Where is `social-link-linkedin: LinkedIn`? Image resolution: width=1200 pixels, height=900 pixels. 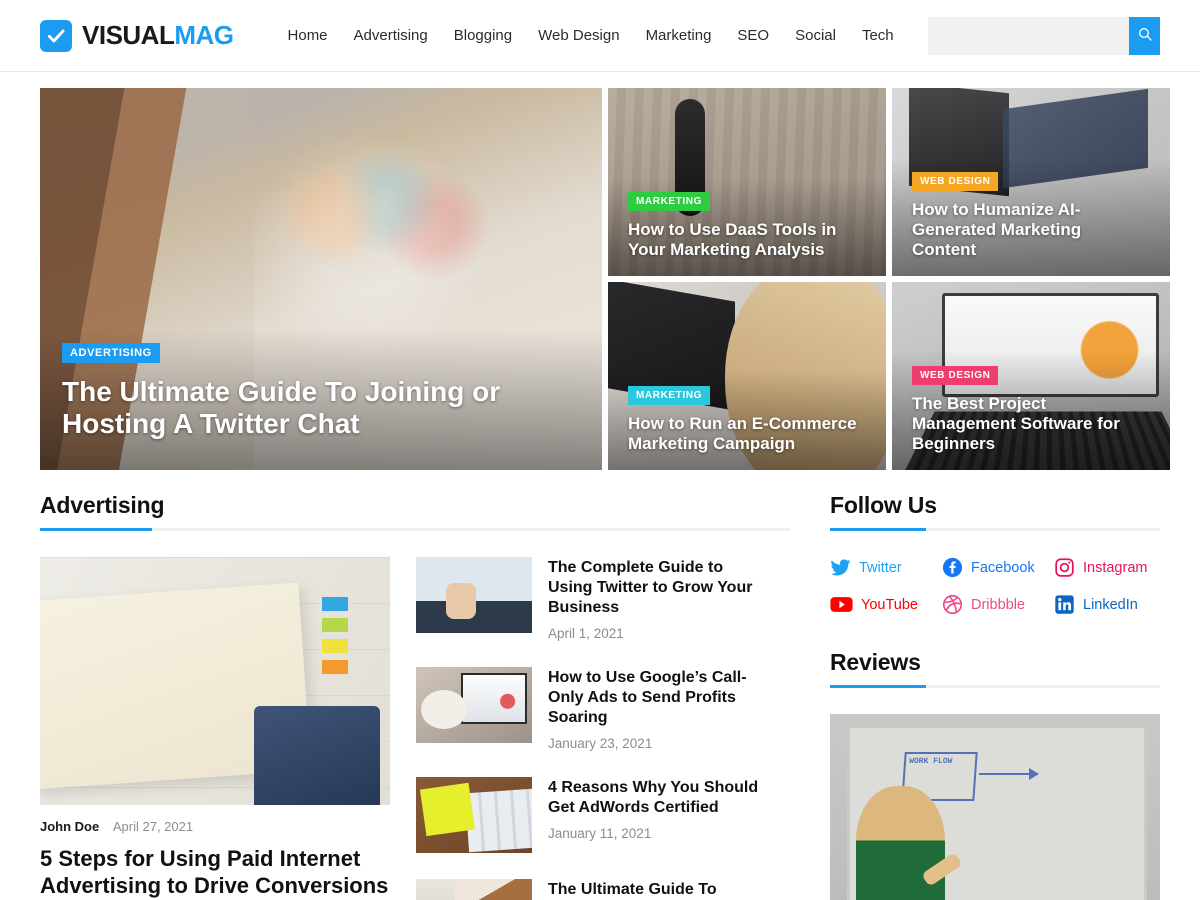
social-link-linkedin: LinkedIn is located at coordinates (1107, 604).